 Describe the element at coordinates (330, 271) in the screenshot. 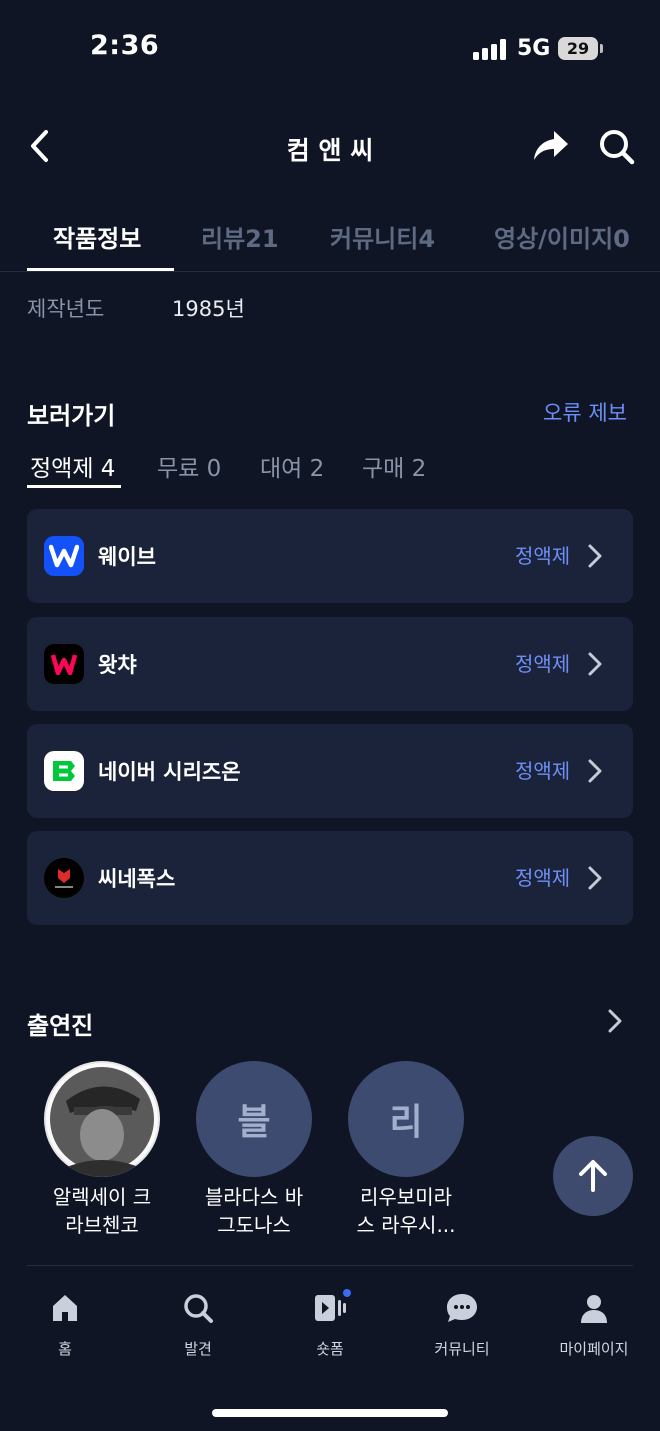

I see `tab-divider` at that location.